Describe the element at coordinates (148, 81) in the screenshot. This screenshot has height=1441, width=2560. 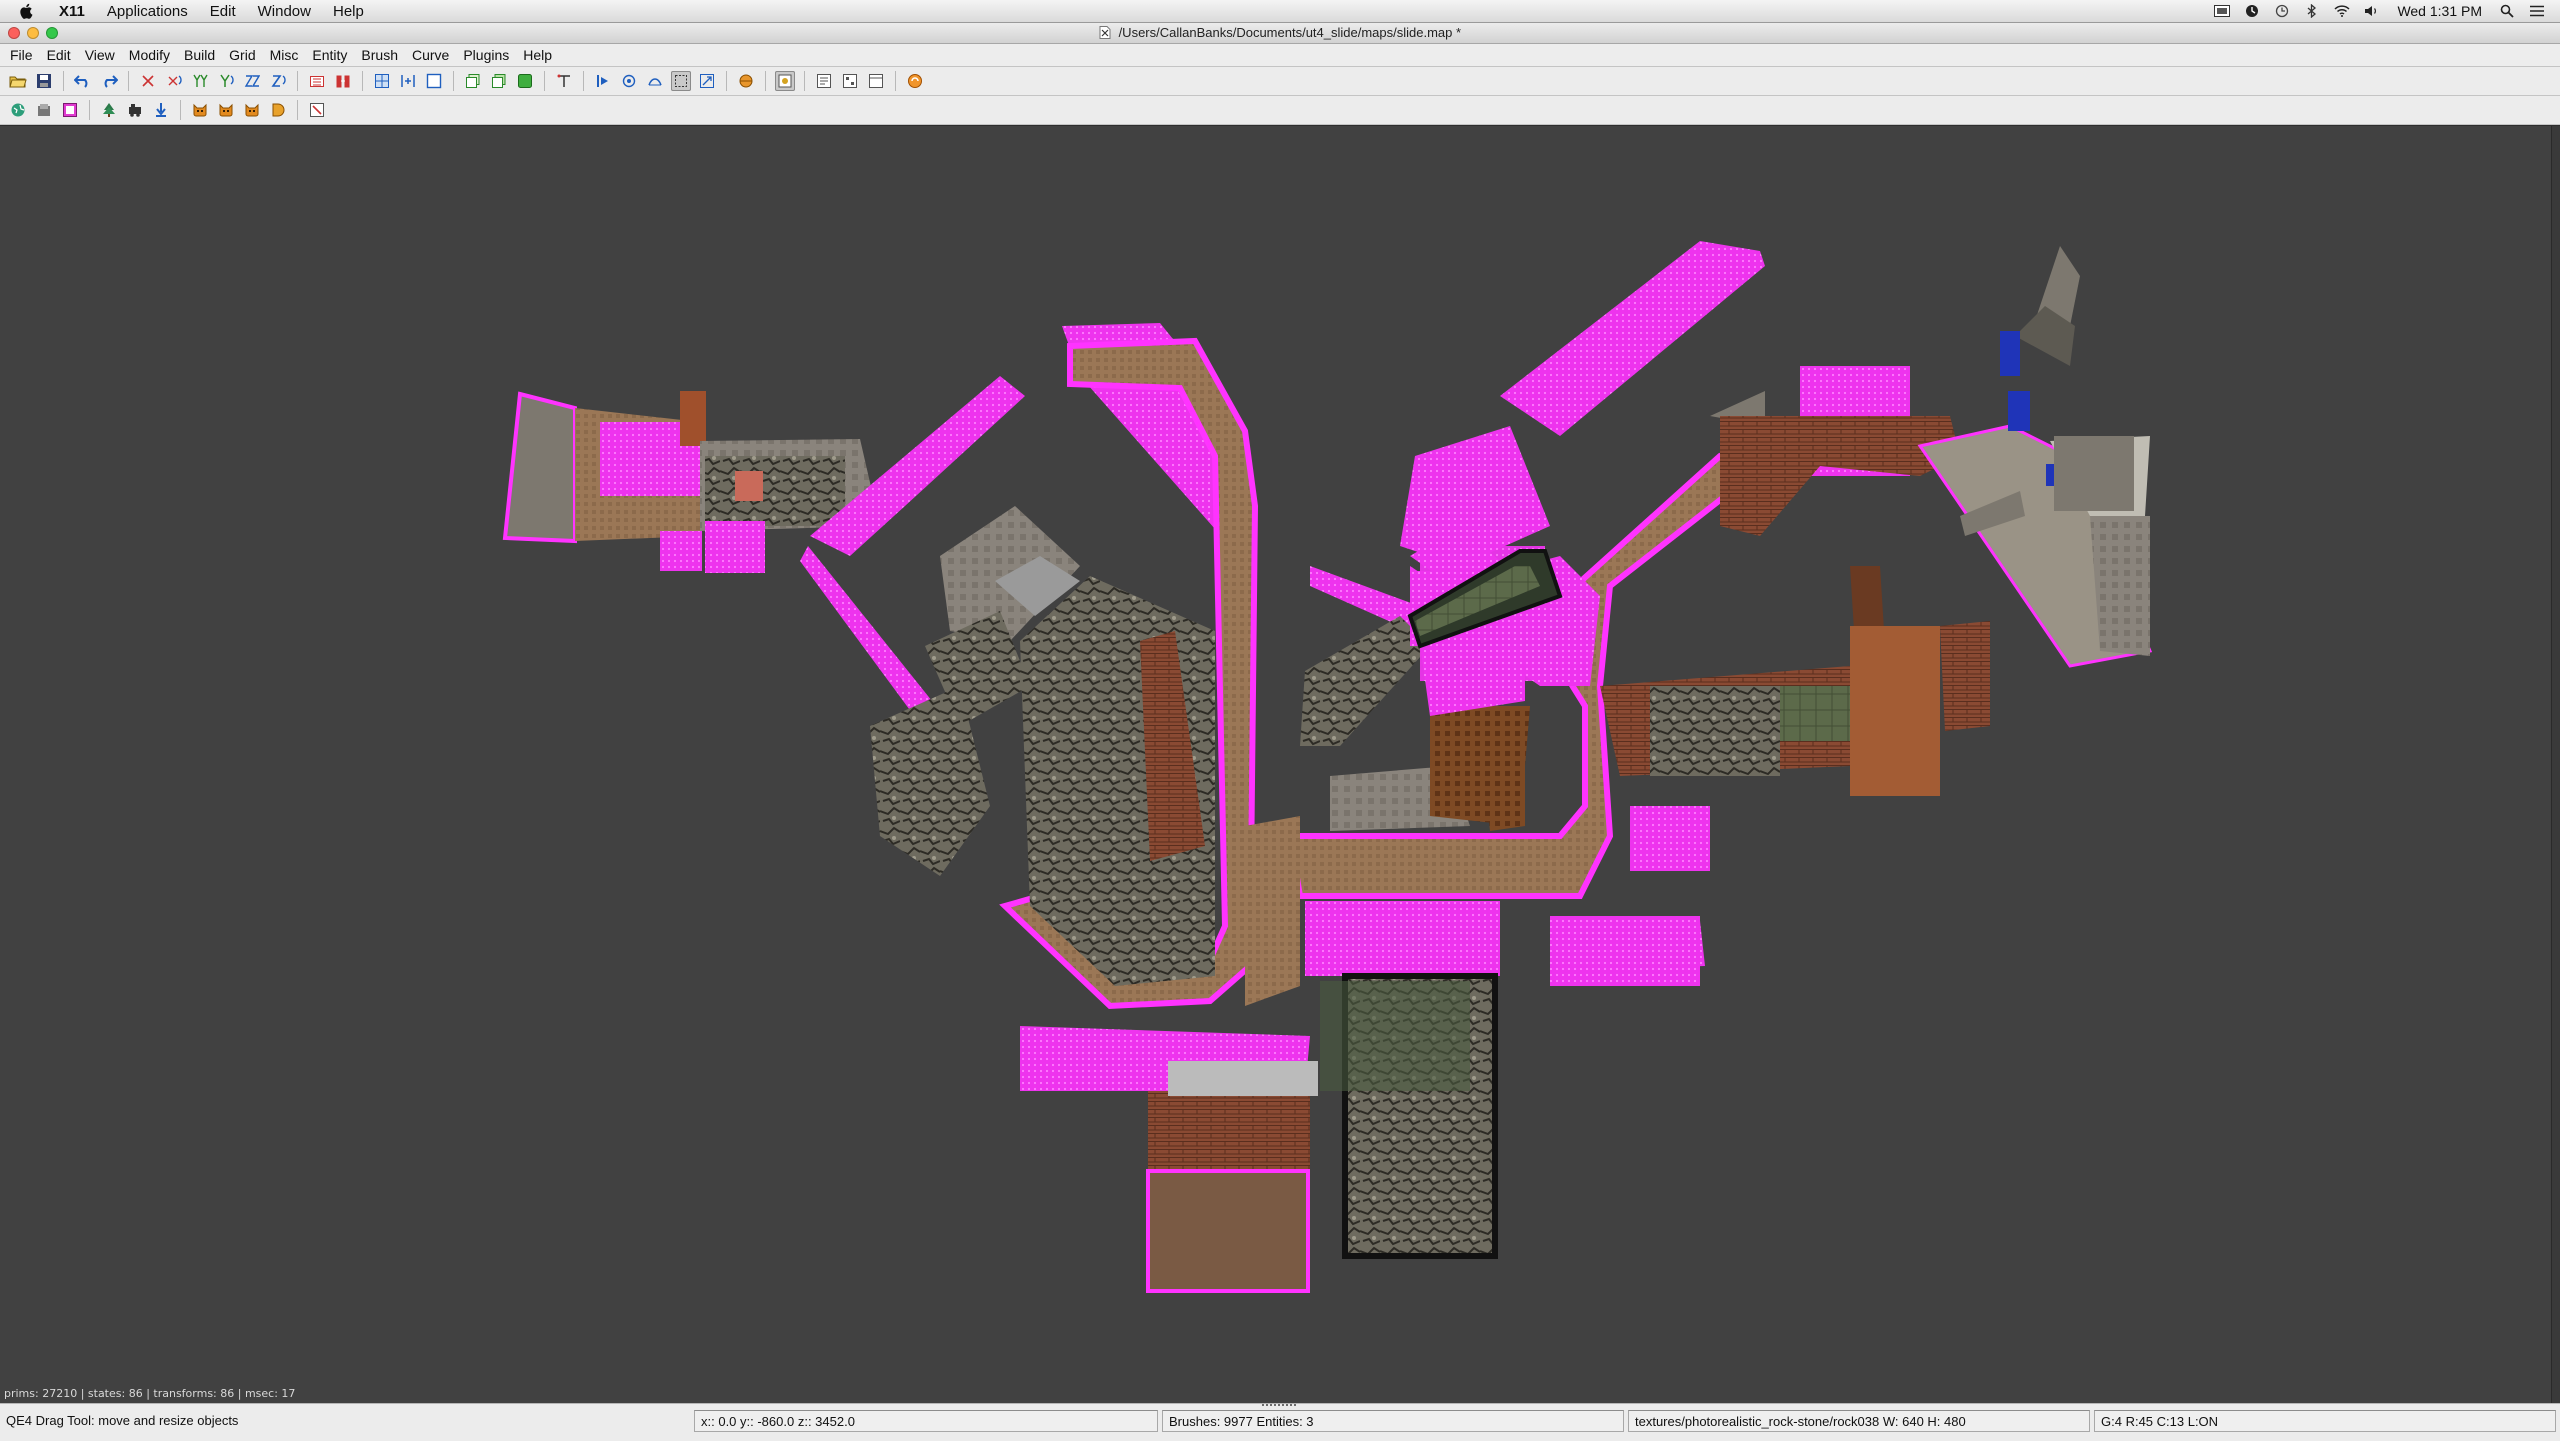
I see `flip-x-icon` at that location.